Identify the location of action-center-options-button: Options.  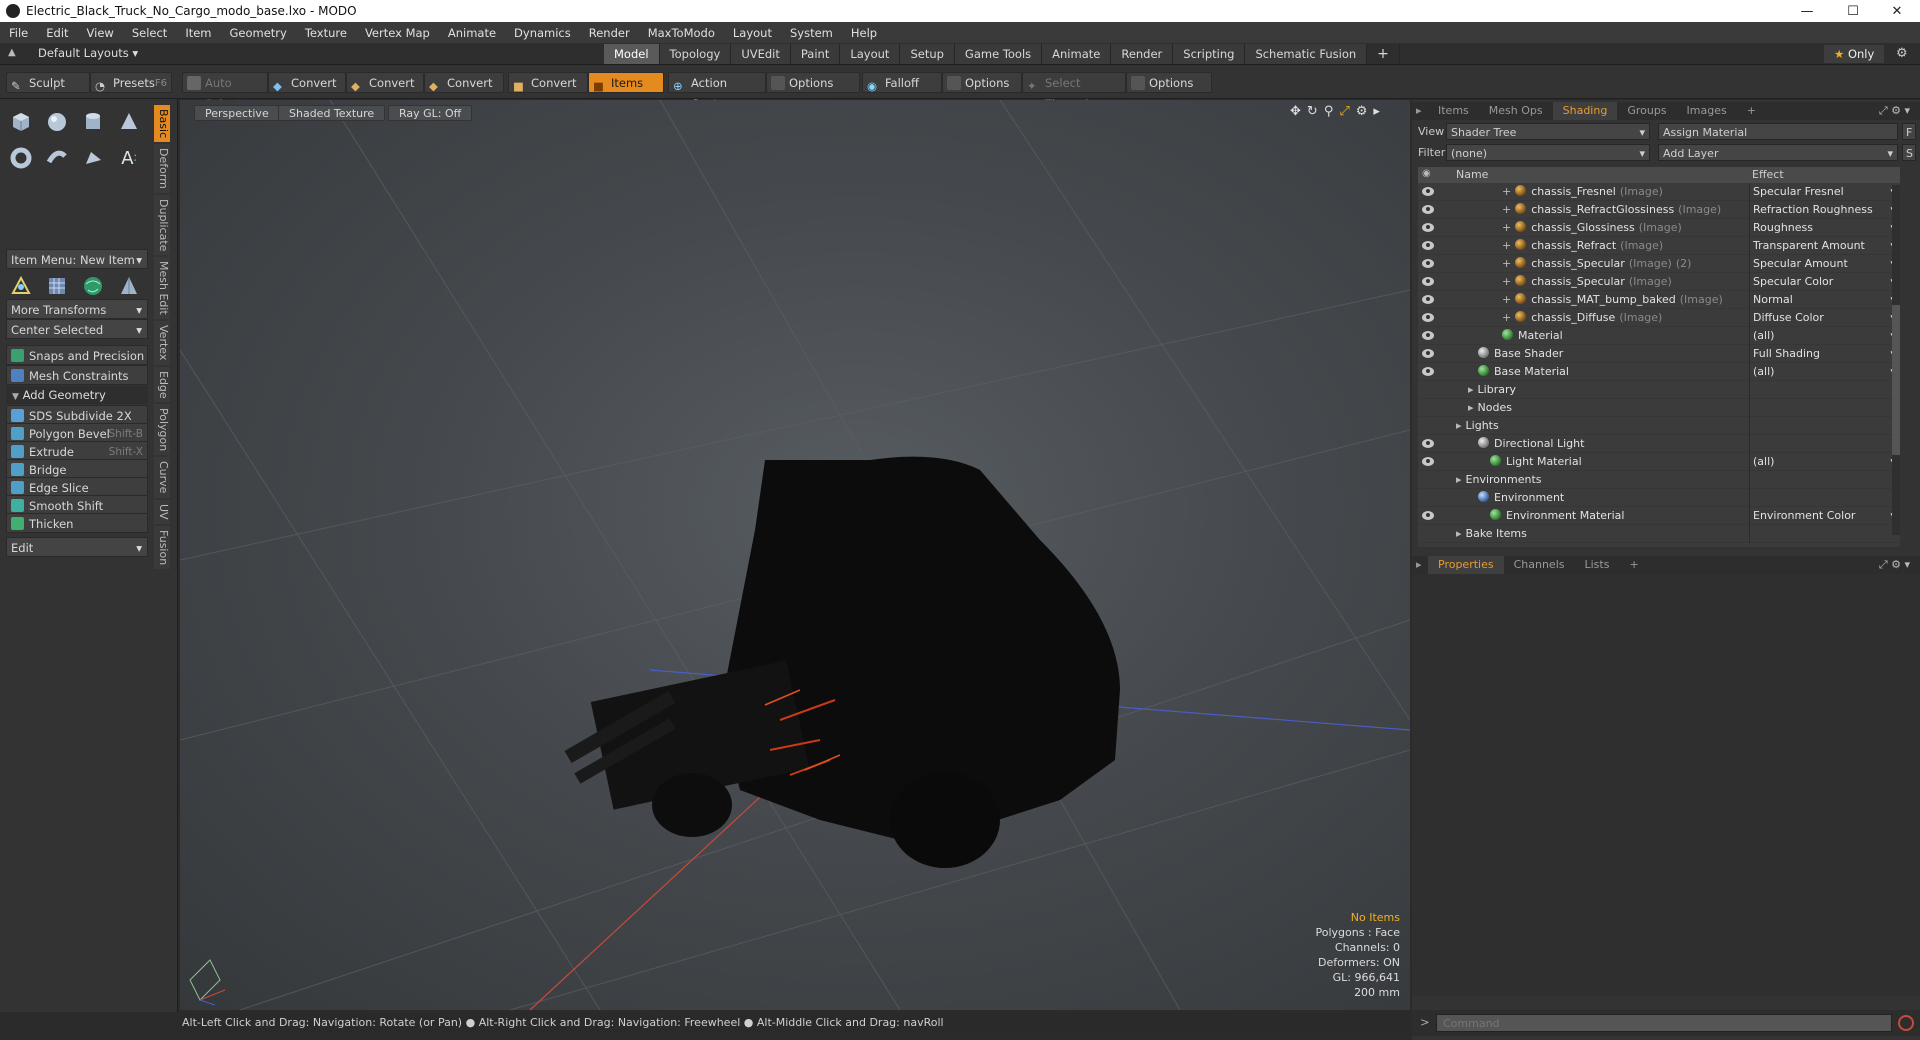
(813, 82).